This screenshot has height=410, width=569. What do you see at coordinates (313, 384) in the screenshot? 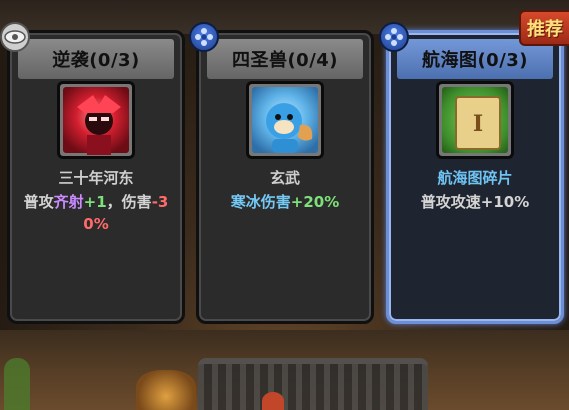
I see `fortress-gate` at bounding box center [313, 384].